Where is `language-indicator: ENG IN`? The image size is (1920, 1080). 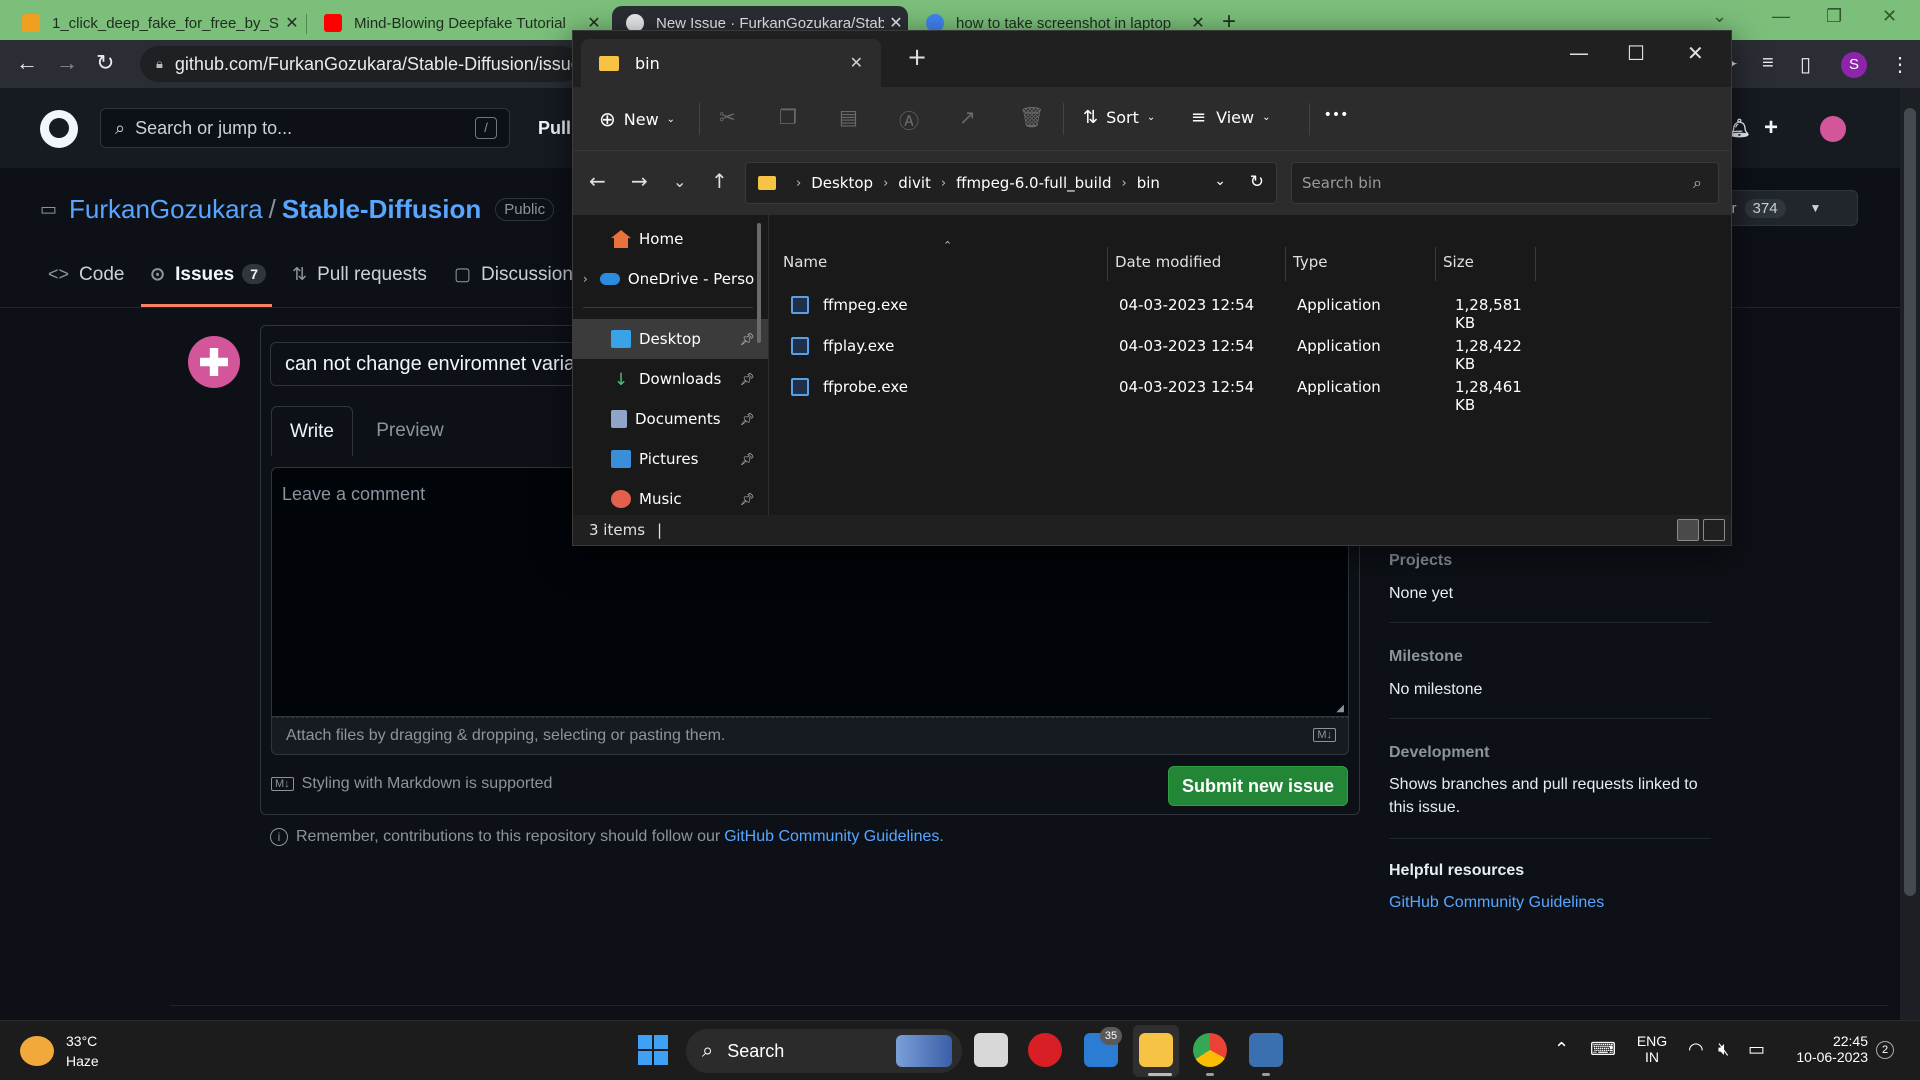
language-indicator: ENG IN is located at coordinates (1652, 1049).